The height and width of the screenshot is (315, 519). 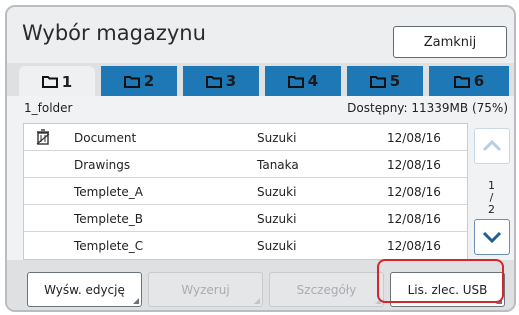 I want to click on list-scrollbar: 1 / 2, so click(x=492, y=190).